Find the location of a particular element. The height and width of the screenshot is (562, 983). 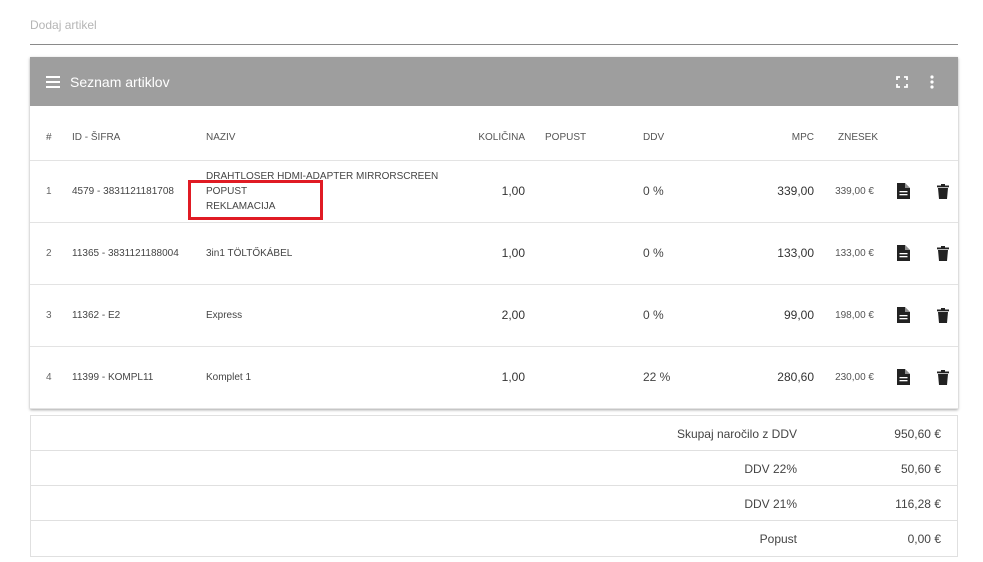

row-total: 133,00 € is located at coordinates (854, 253).